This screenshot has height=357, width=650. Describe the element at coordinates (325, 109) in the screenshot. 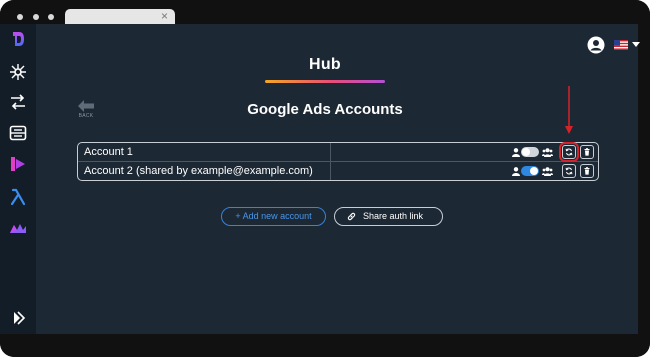

I see `section-title: Google Ads Accounts` at that location.